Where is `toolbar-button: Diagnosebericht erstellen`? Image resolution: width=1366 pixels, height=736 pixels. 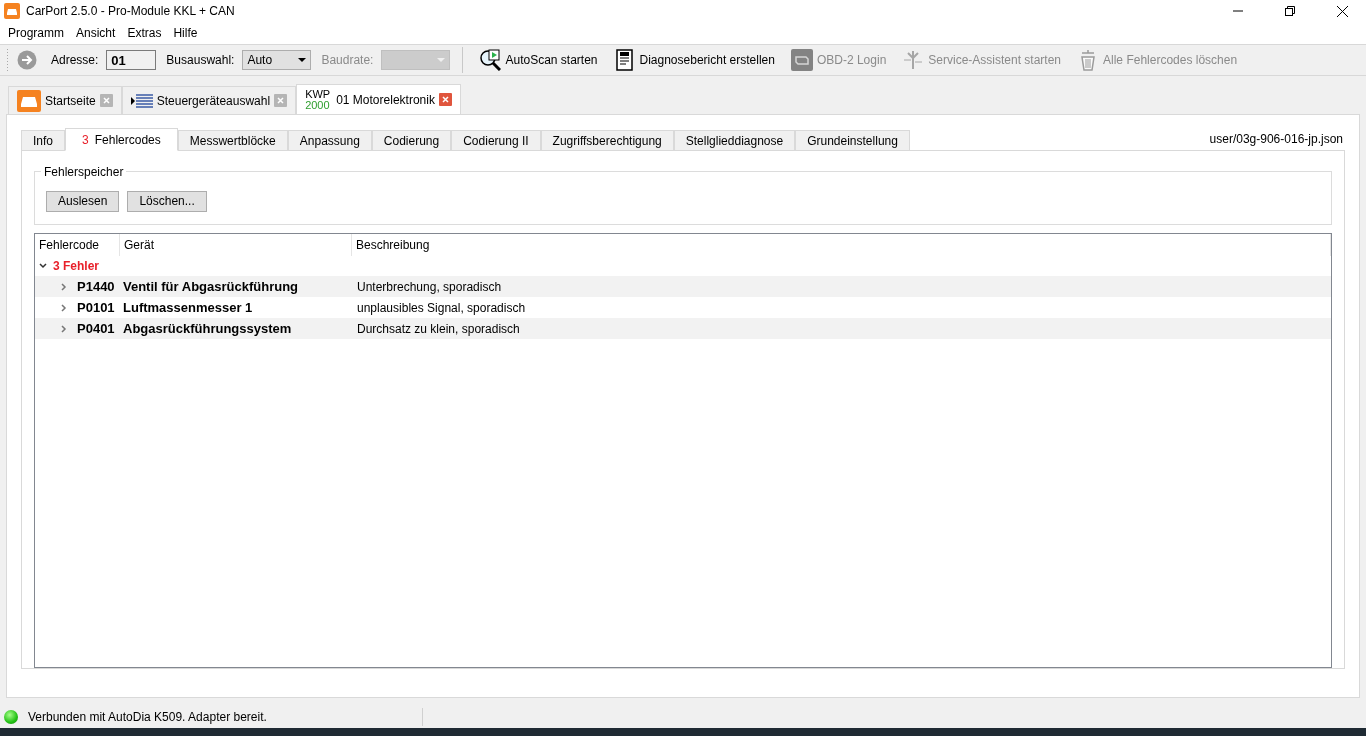 toolbar-button: Diagnosebericht erstellen is located at coordinates (694, 60).